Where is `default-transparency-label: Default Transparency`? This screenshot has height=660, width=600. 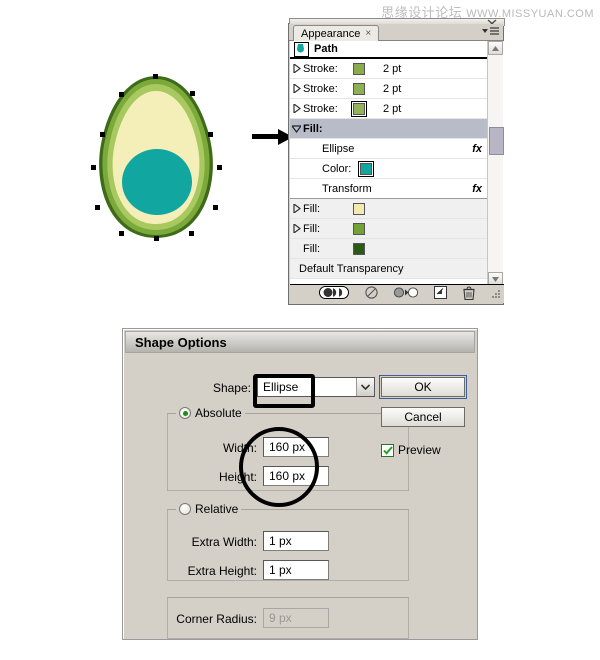
default-transparency-label: Default Transparency is located at coordinates (351, 268).